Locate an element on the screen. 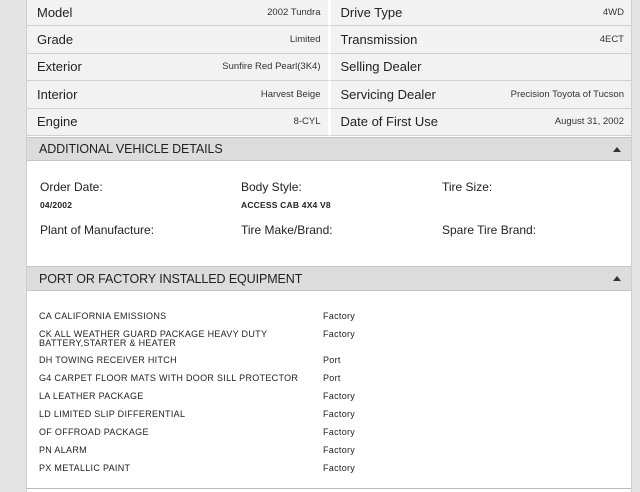  detail-value: ACCESS CAB 4X4 V8 is located at coordinates (286, 205).